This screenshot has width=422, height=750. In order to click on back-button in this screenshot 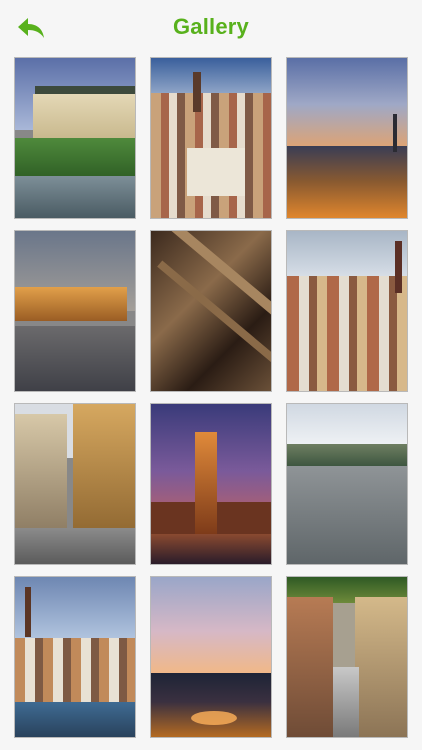, I will do `click(31, 29)`.